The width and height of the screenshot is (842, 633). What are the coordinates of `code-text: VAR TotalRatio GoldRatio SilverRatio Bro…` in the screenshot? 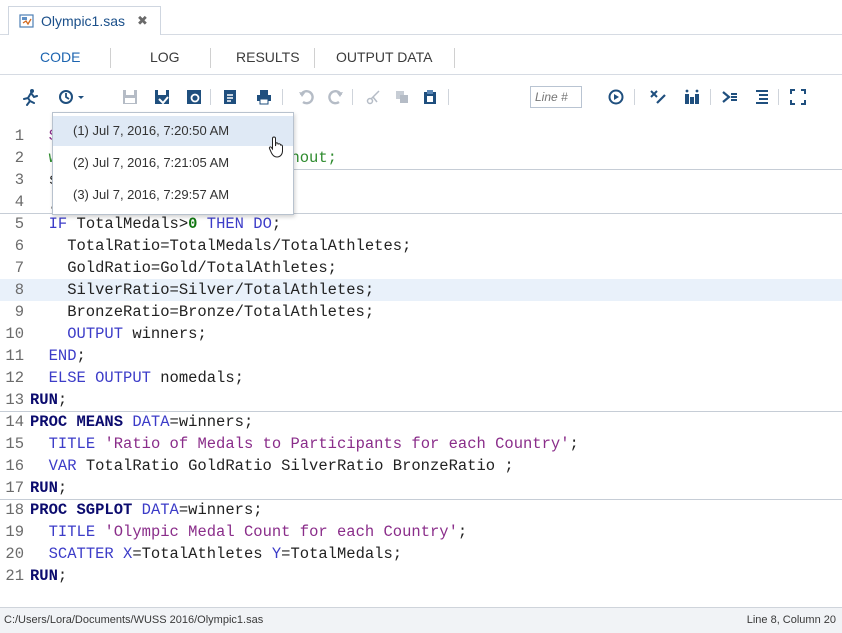 It's located at (272, 466).